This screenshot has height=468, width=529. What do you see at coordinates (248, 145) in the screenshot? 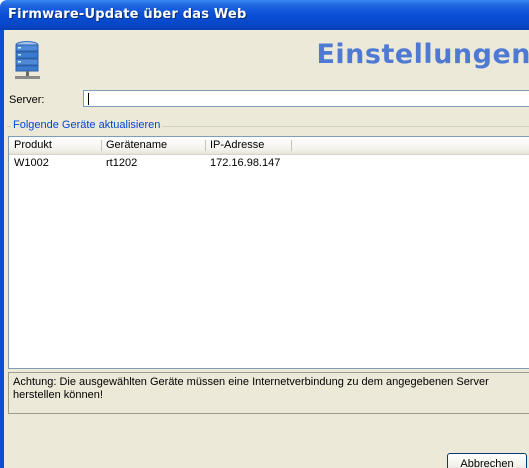
I see `column-header-ip-adresse: IP-Adresse` at bounding box center [248, 145].